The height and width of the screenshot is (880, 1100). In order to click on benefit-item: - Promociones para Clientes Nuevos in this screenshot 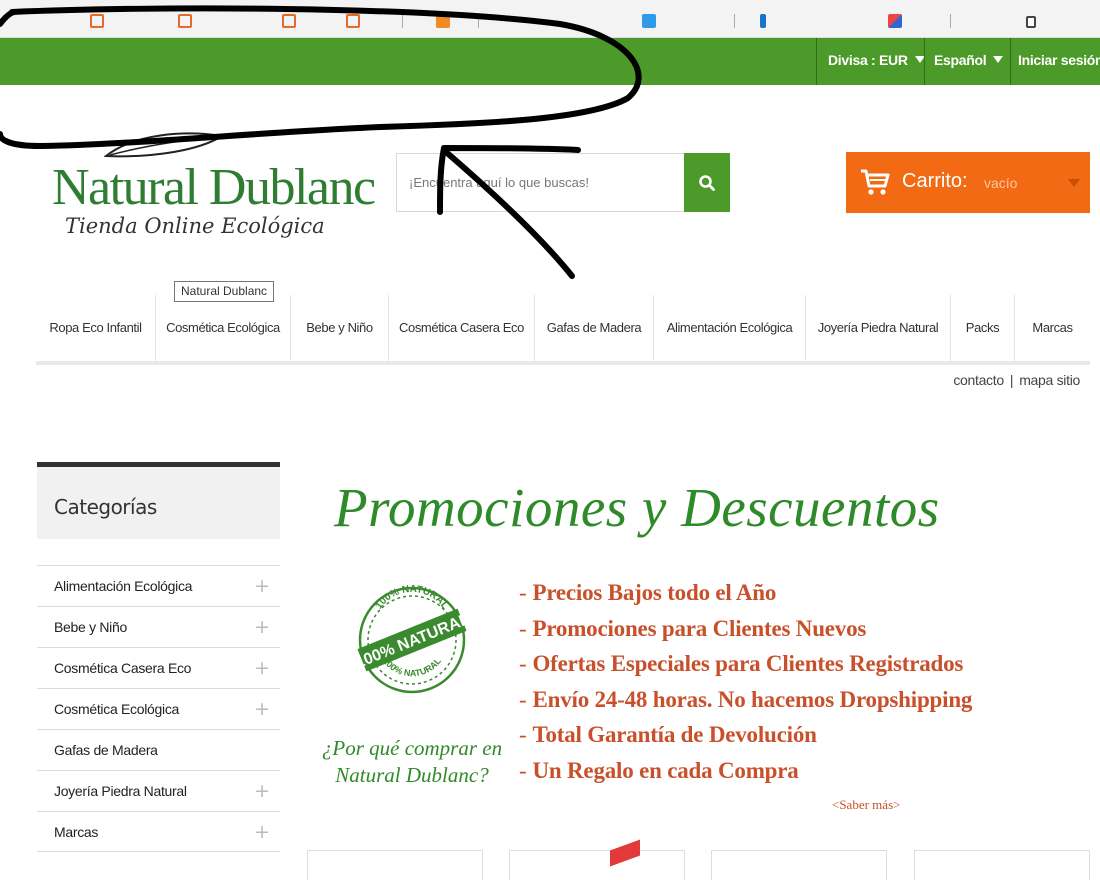, I will do `click(693, 628)`.